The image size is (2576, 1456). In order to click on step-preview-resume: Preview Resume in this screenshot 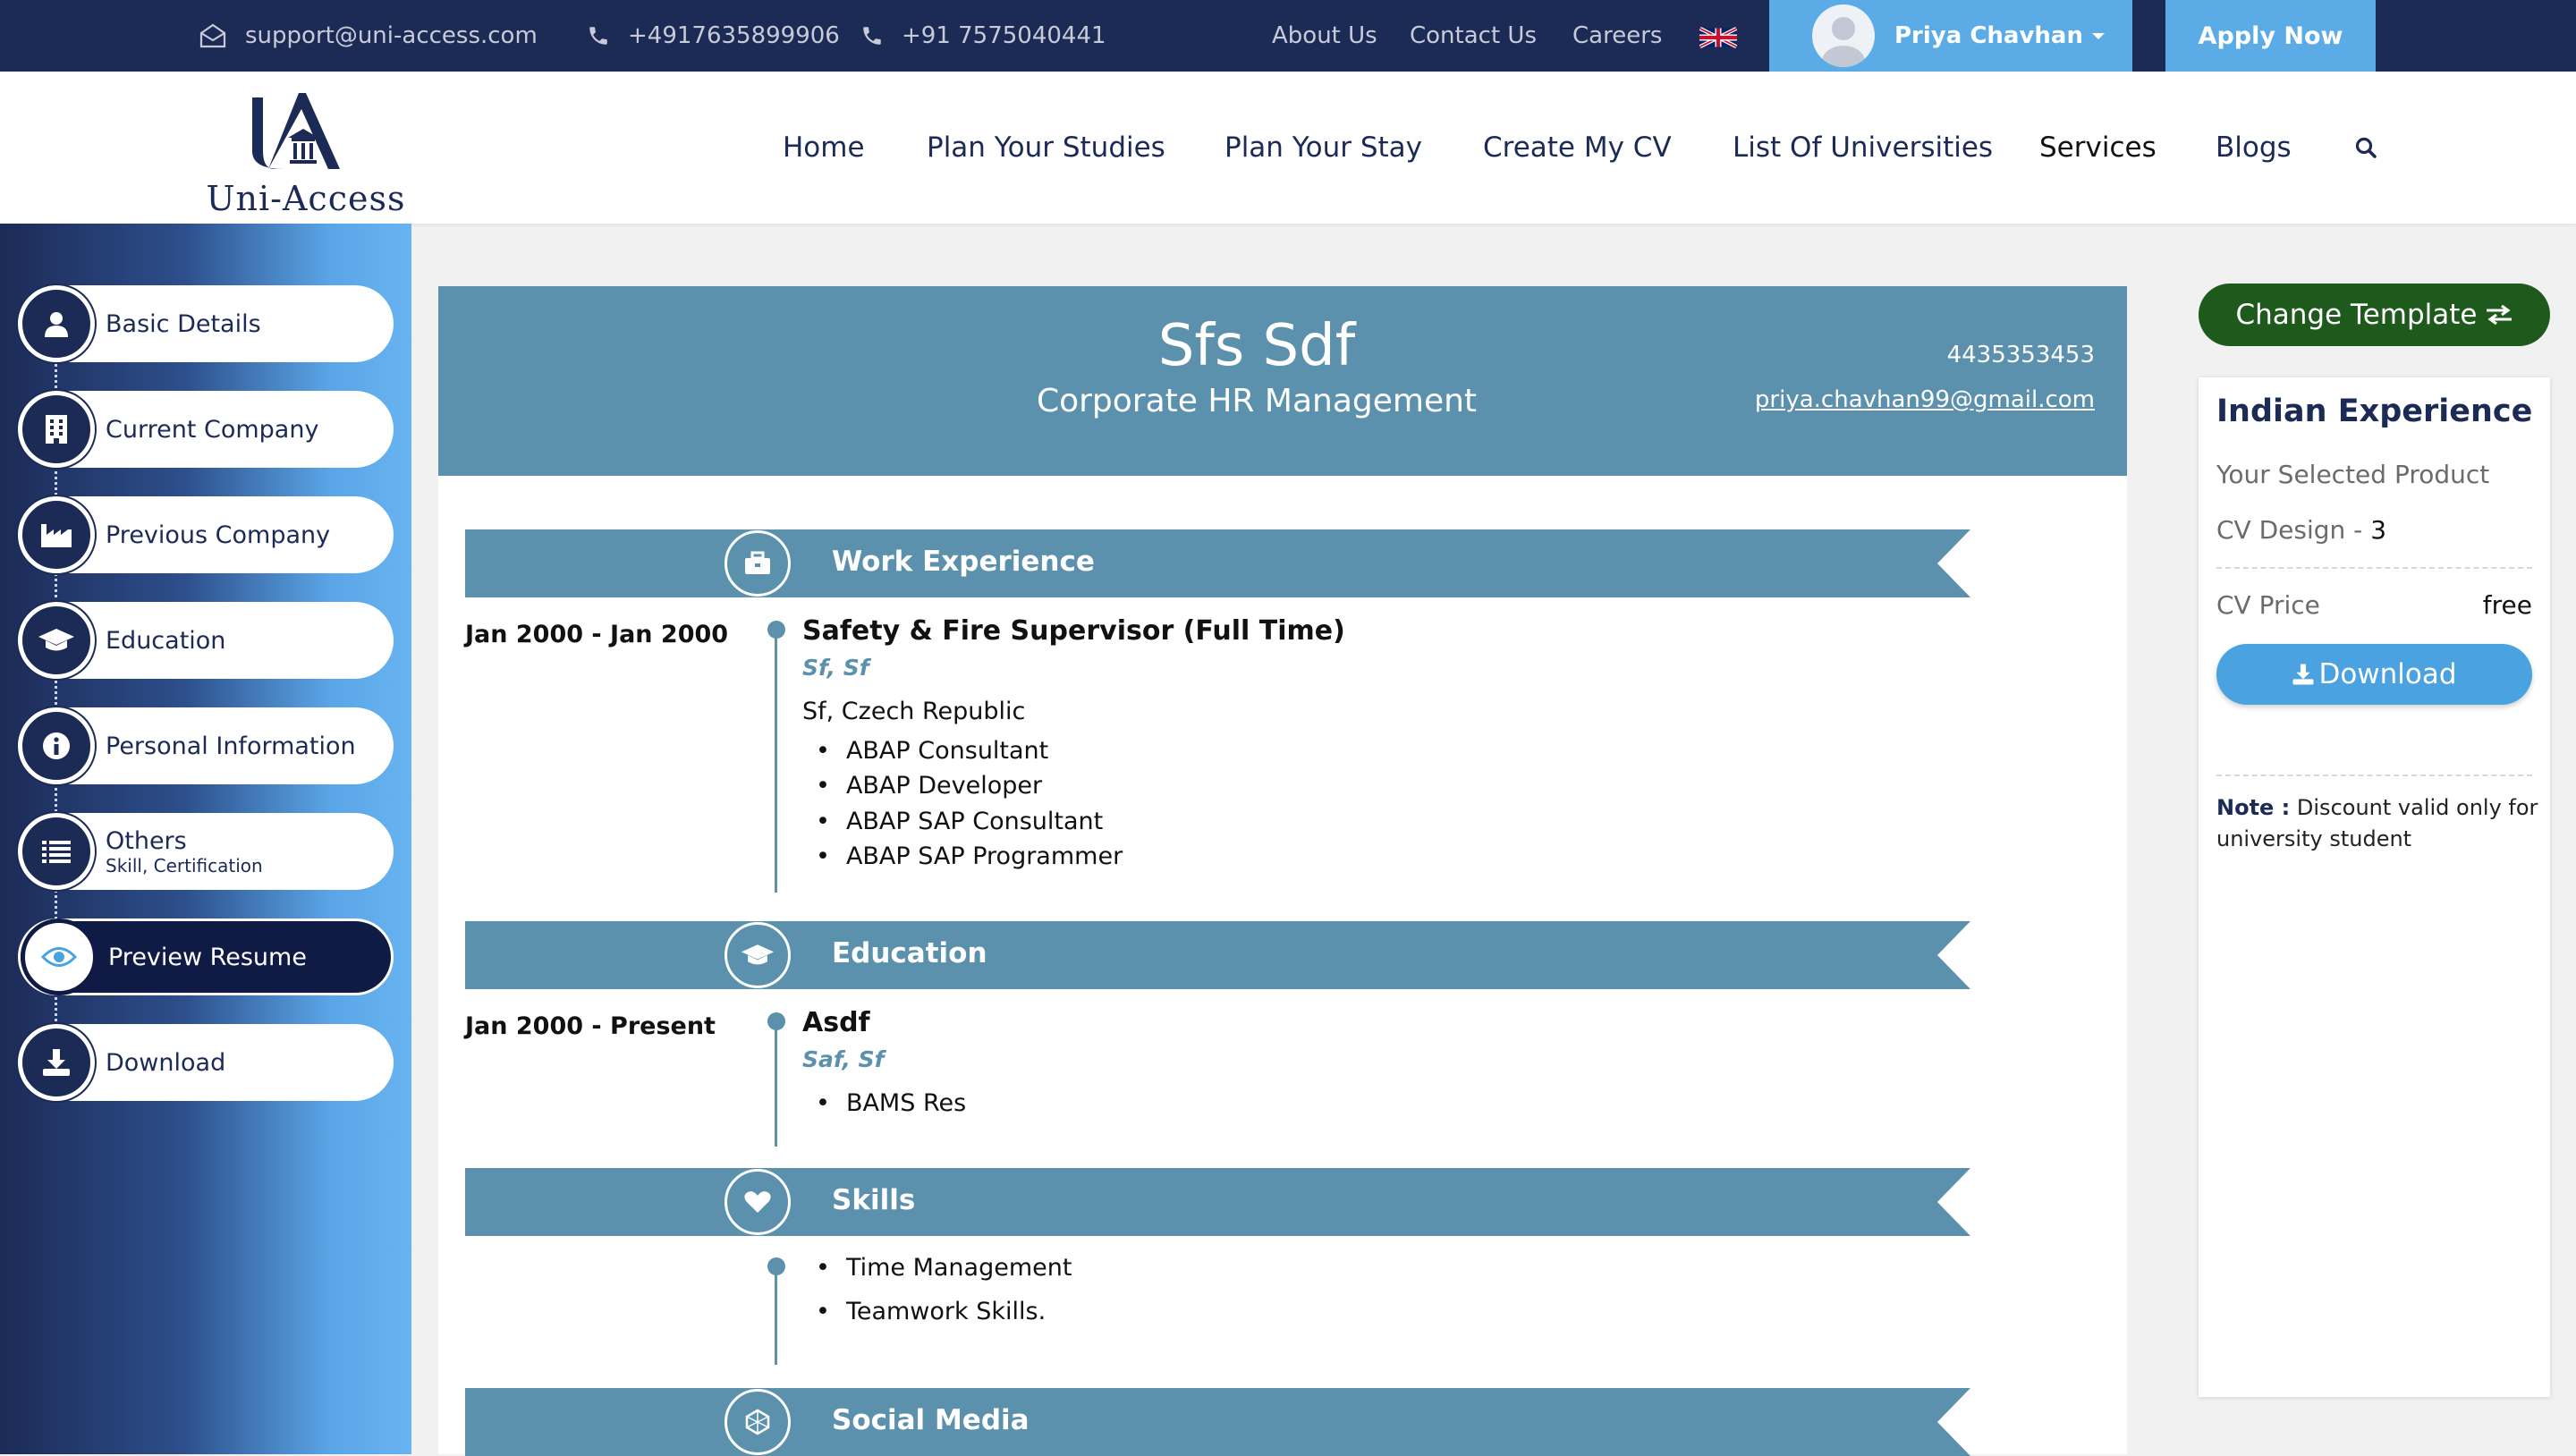, I will do `click(206, 956)`.